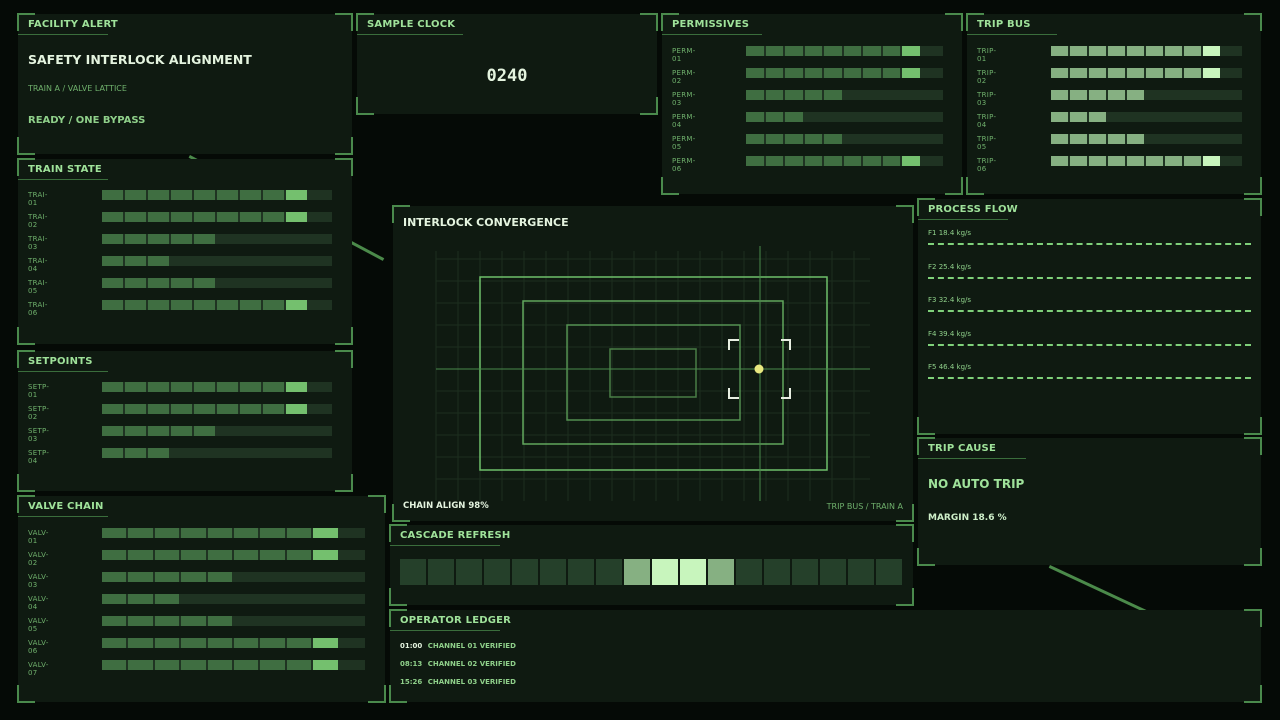  What do you see at coordinates (1101, 591) in the screenshot?
I see `connector-line` at bounding box center [1101, 591].